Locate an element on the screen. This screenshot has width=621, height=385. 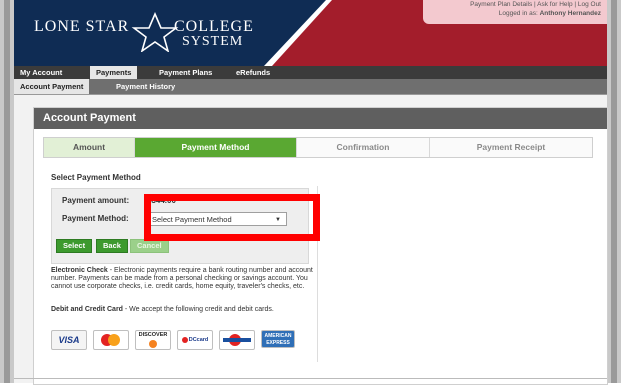
dccard-logo-icon: DCcard is located at coordinates (195, 340).